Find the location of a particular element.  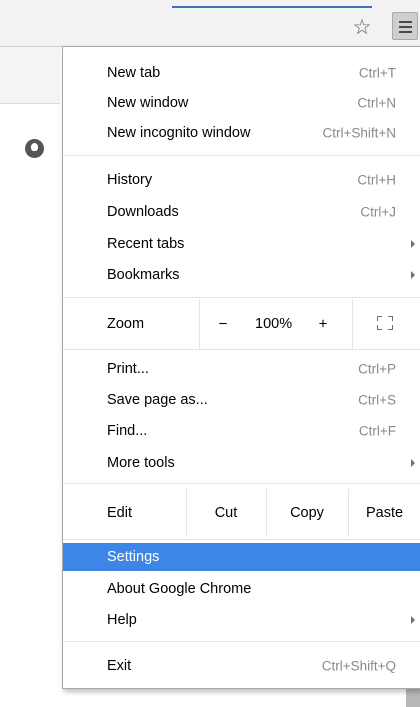

menu-item-help: Help is located at coordinates (241, 620).